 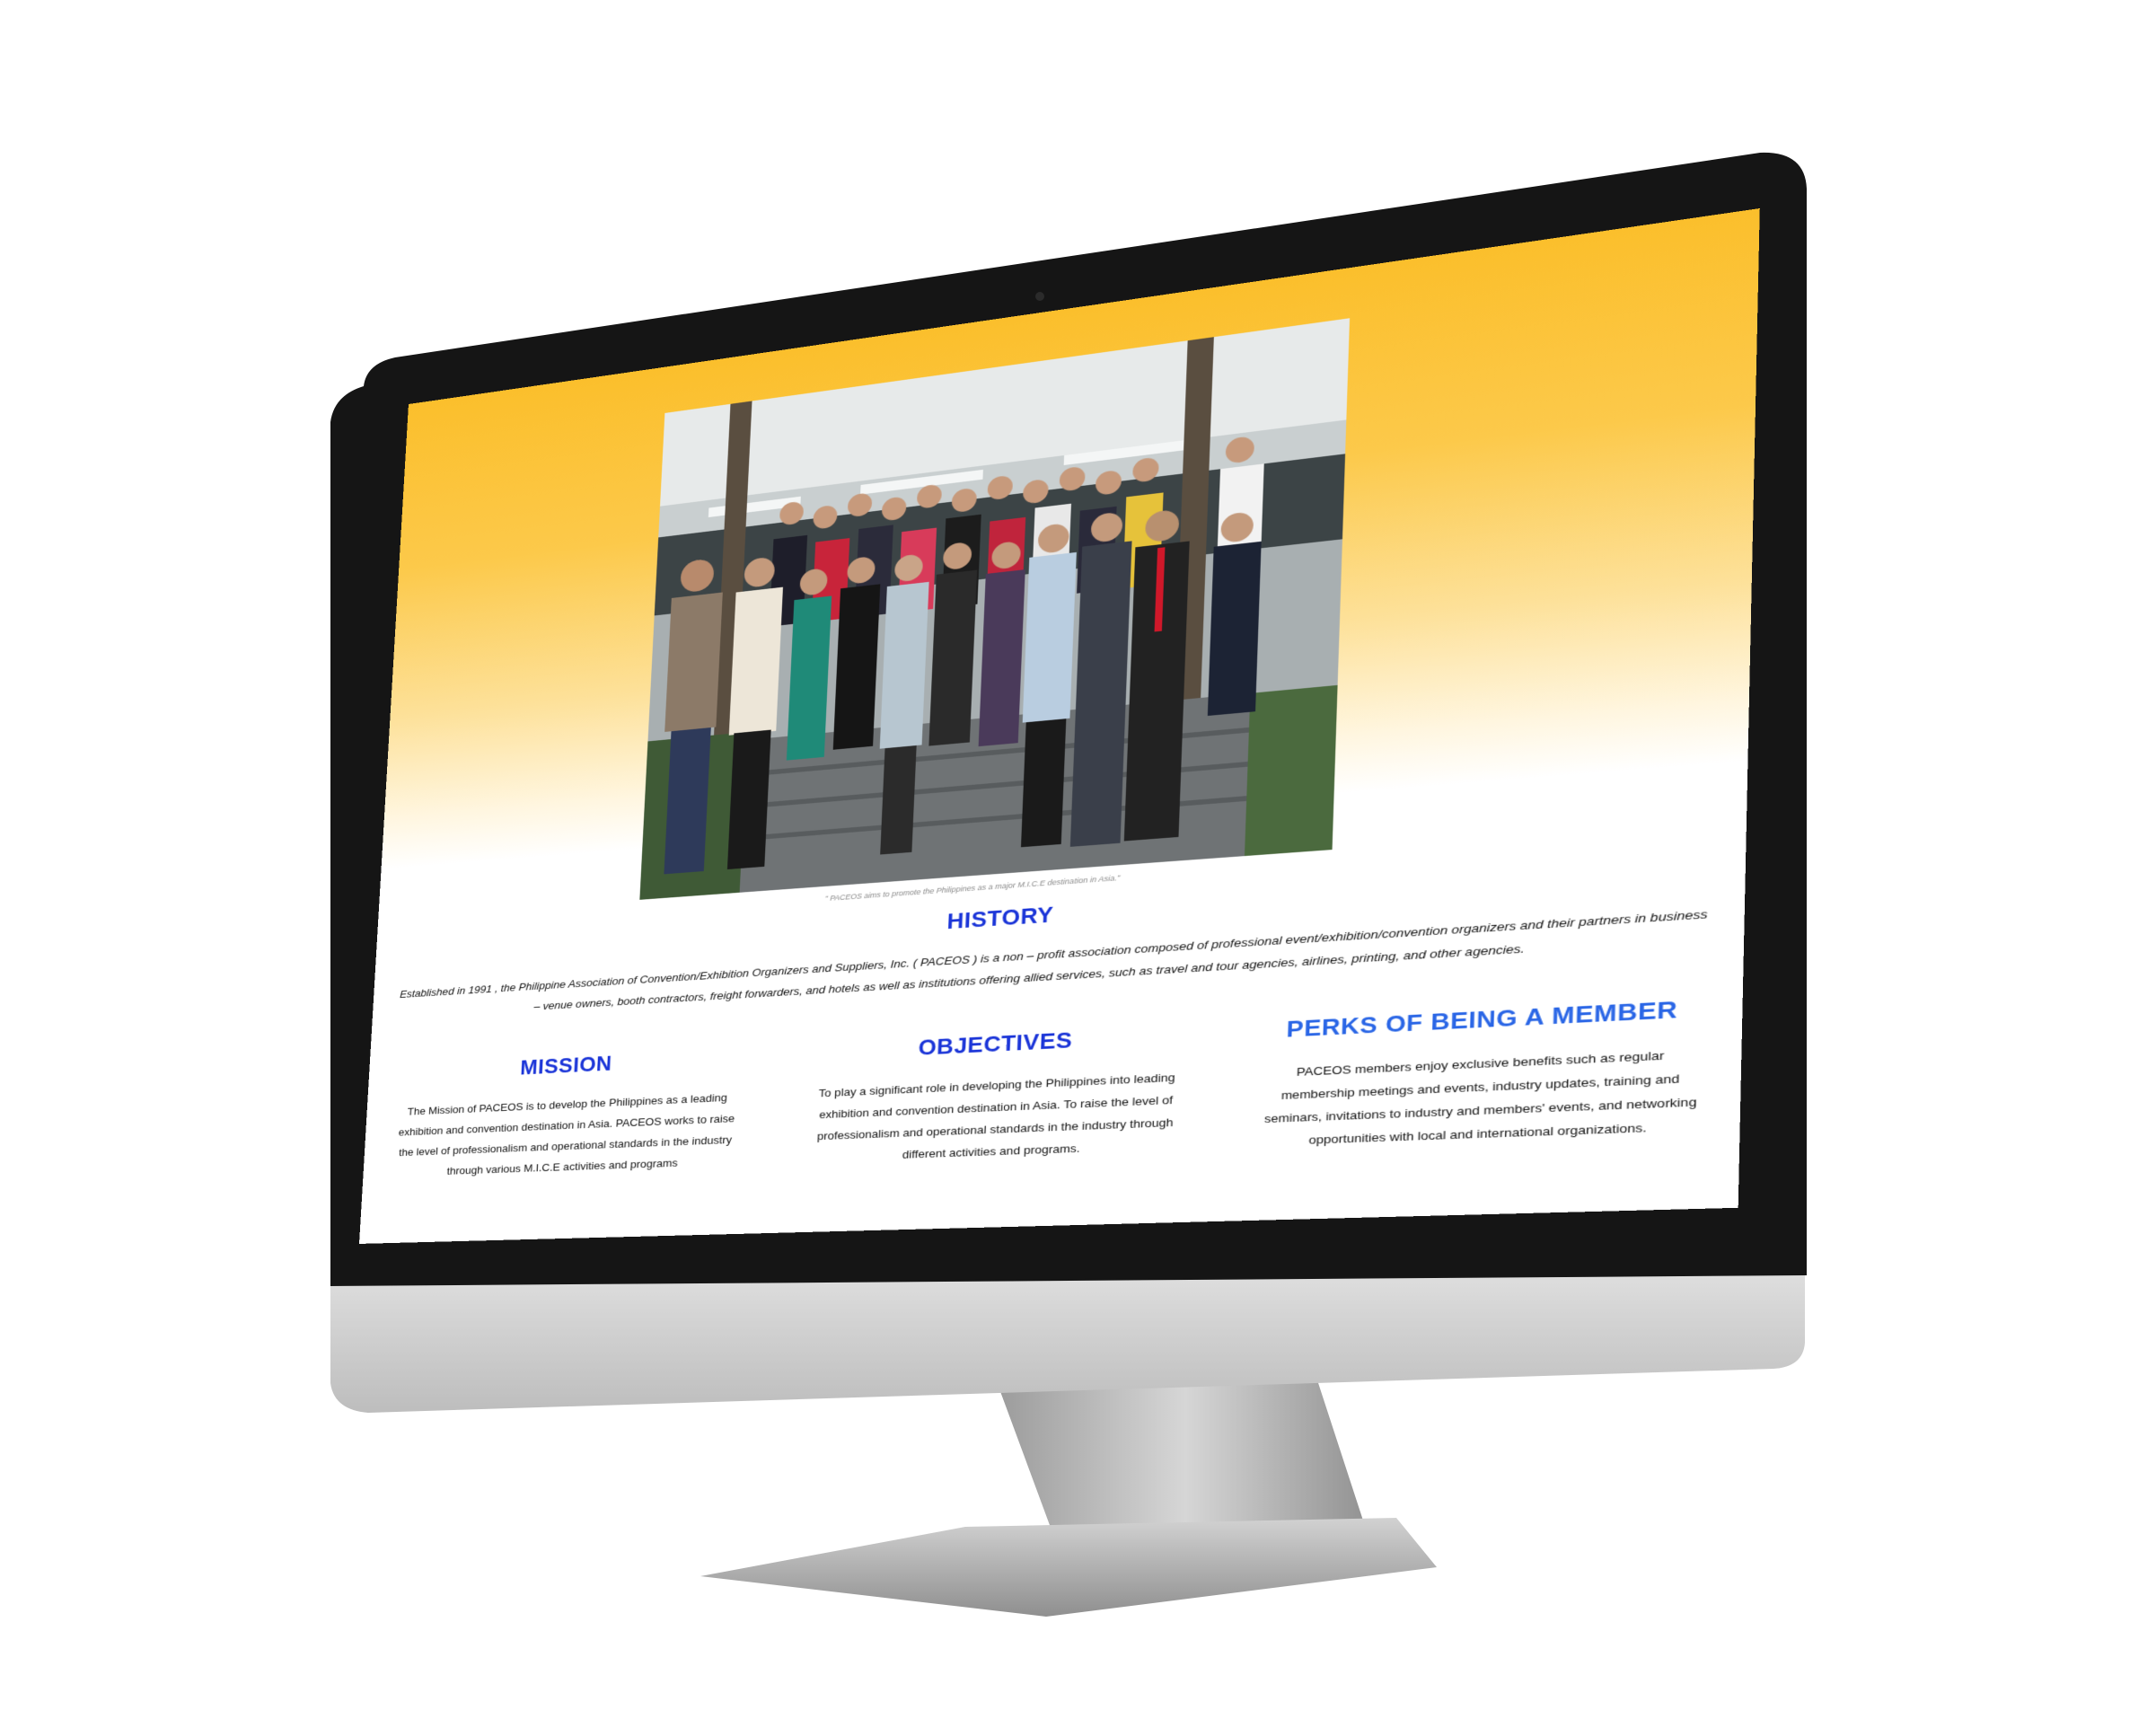 What do you see at coordinates (995, 1044) in the screenshot?
I see `objectives-heading: OBJECTIVES` at bounding box center [995, 1044].